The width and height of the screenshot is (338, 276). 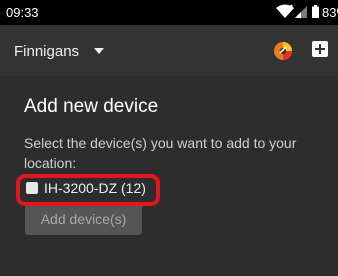 What do you see at coordinates (95, 188) in the screenshot?
I see `device-label: IH-3200-DZ (12)` at bounding box center [95, 188].